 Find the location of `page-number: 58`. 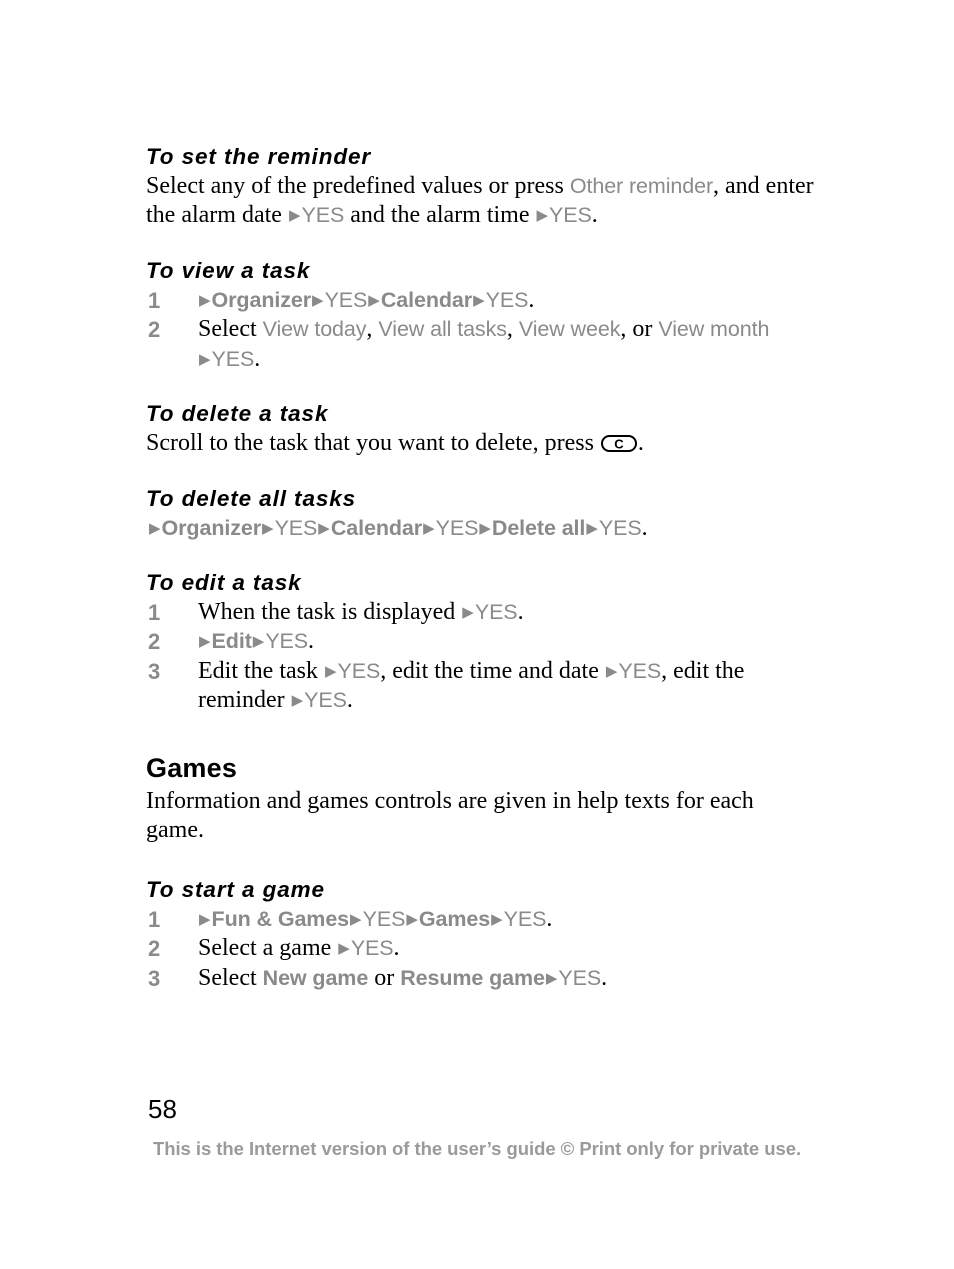

page-number: 58 is located at coordinates (162, 1109).